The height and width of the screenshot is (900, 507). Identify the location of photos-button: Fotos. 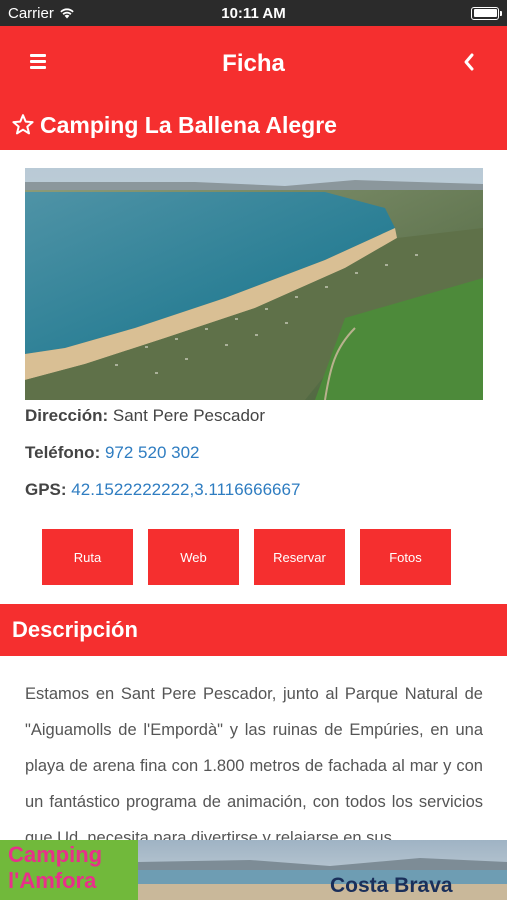
(405, 557).